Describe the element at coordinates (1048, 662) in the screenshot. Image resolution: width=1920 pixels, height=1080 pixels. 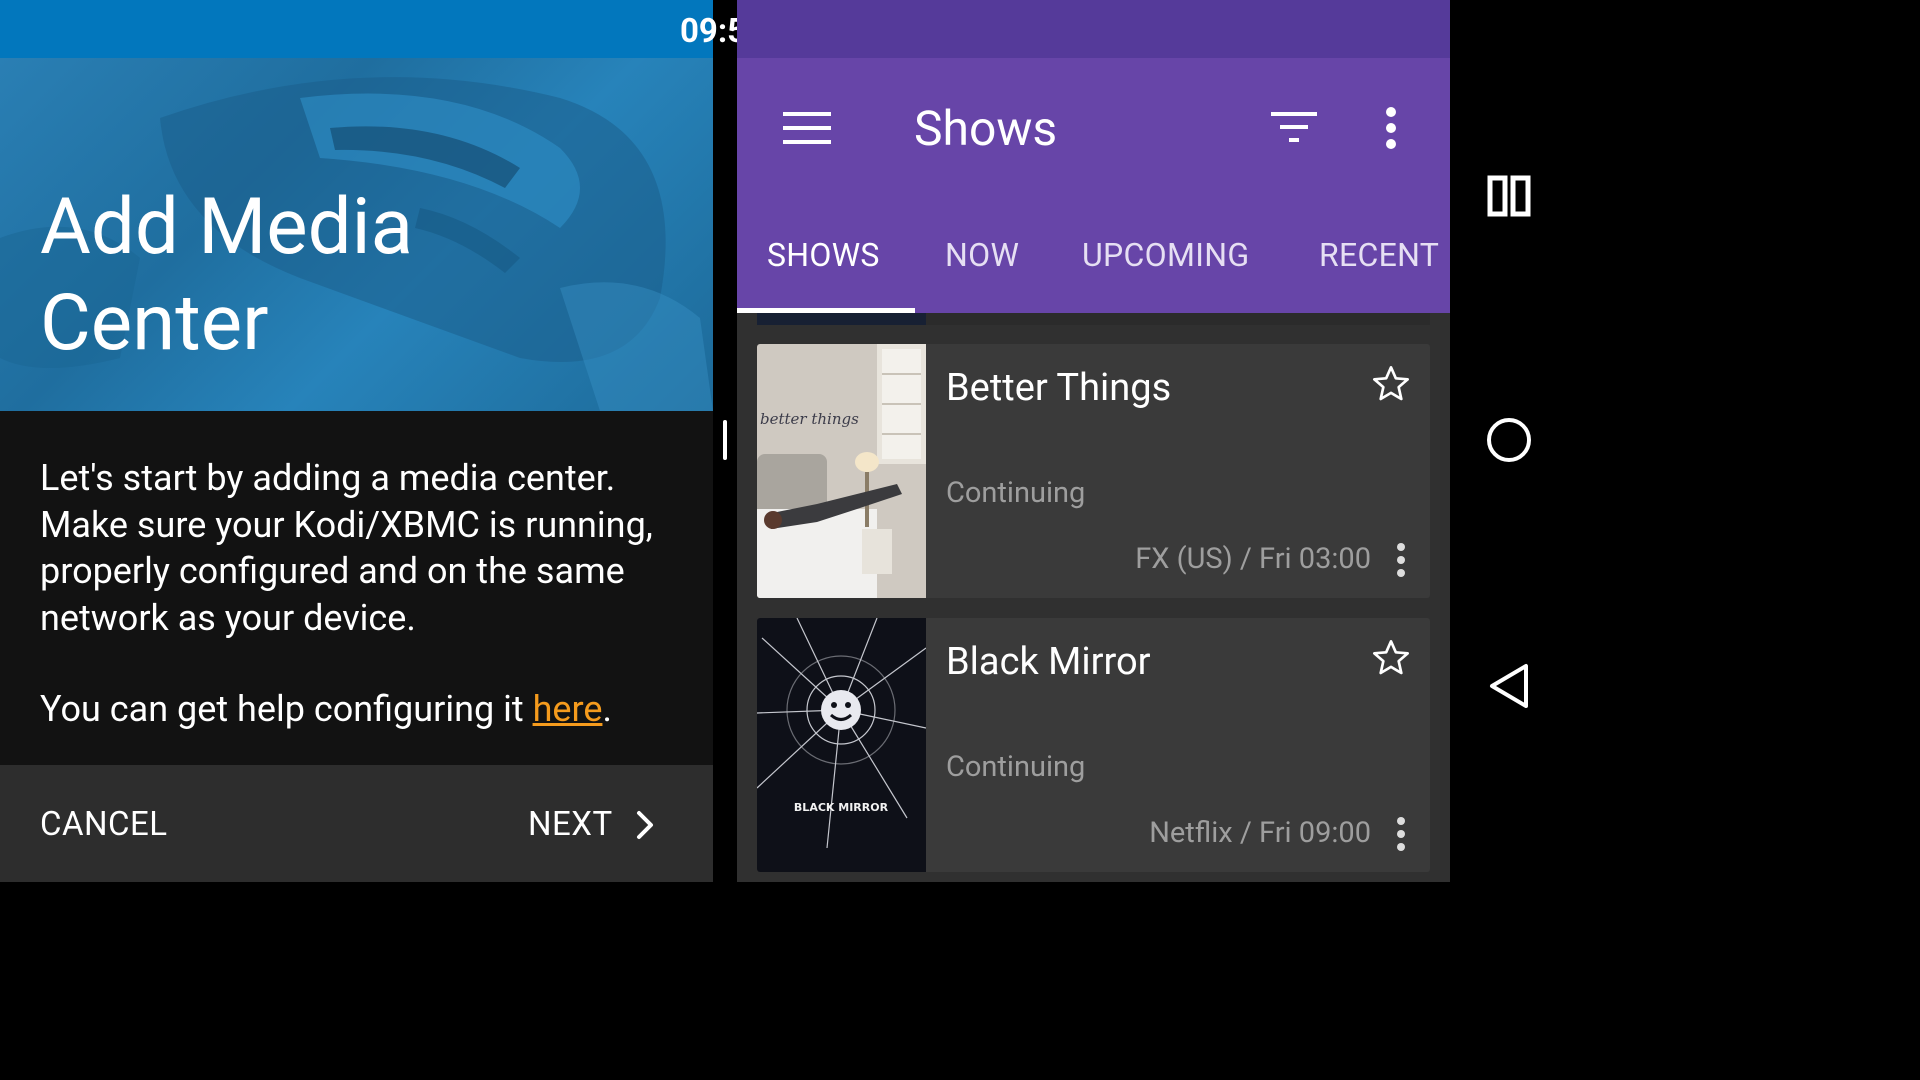
I see `show-title: Black Mirror` at that location.